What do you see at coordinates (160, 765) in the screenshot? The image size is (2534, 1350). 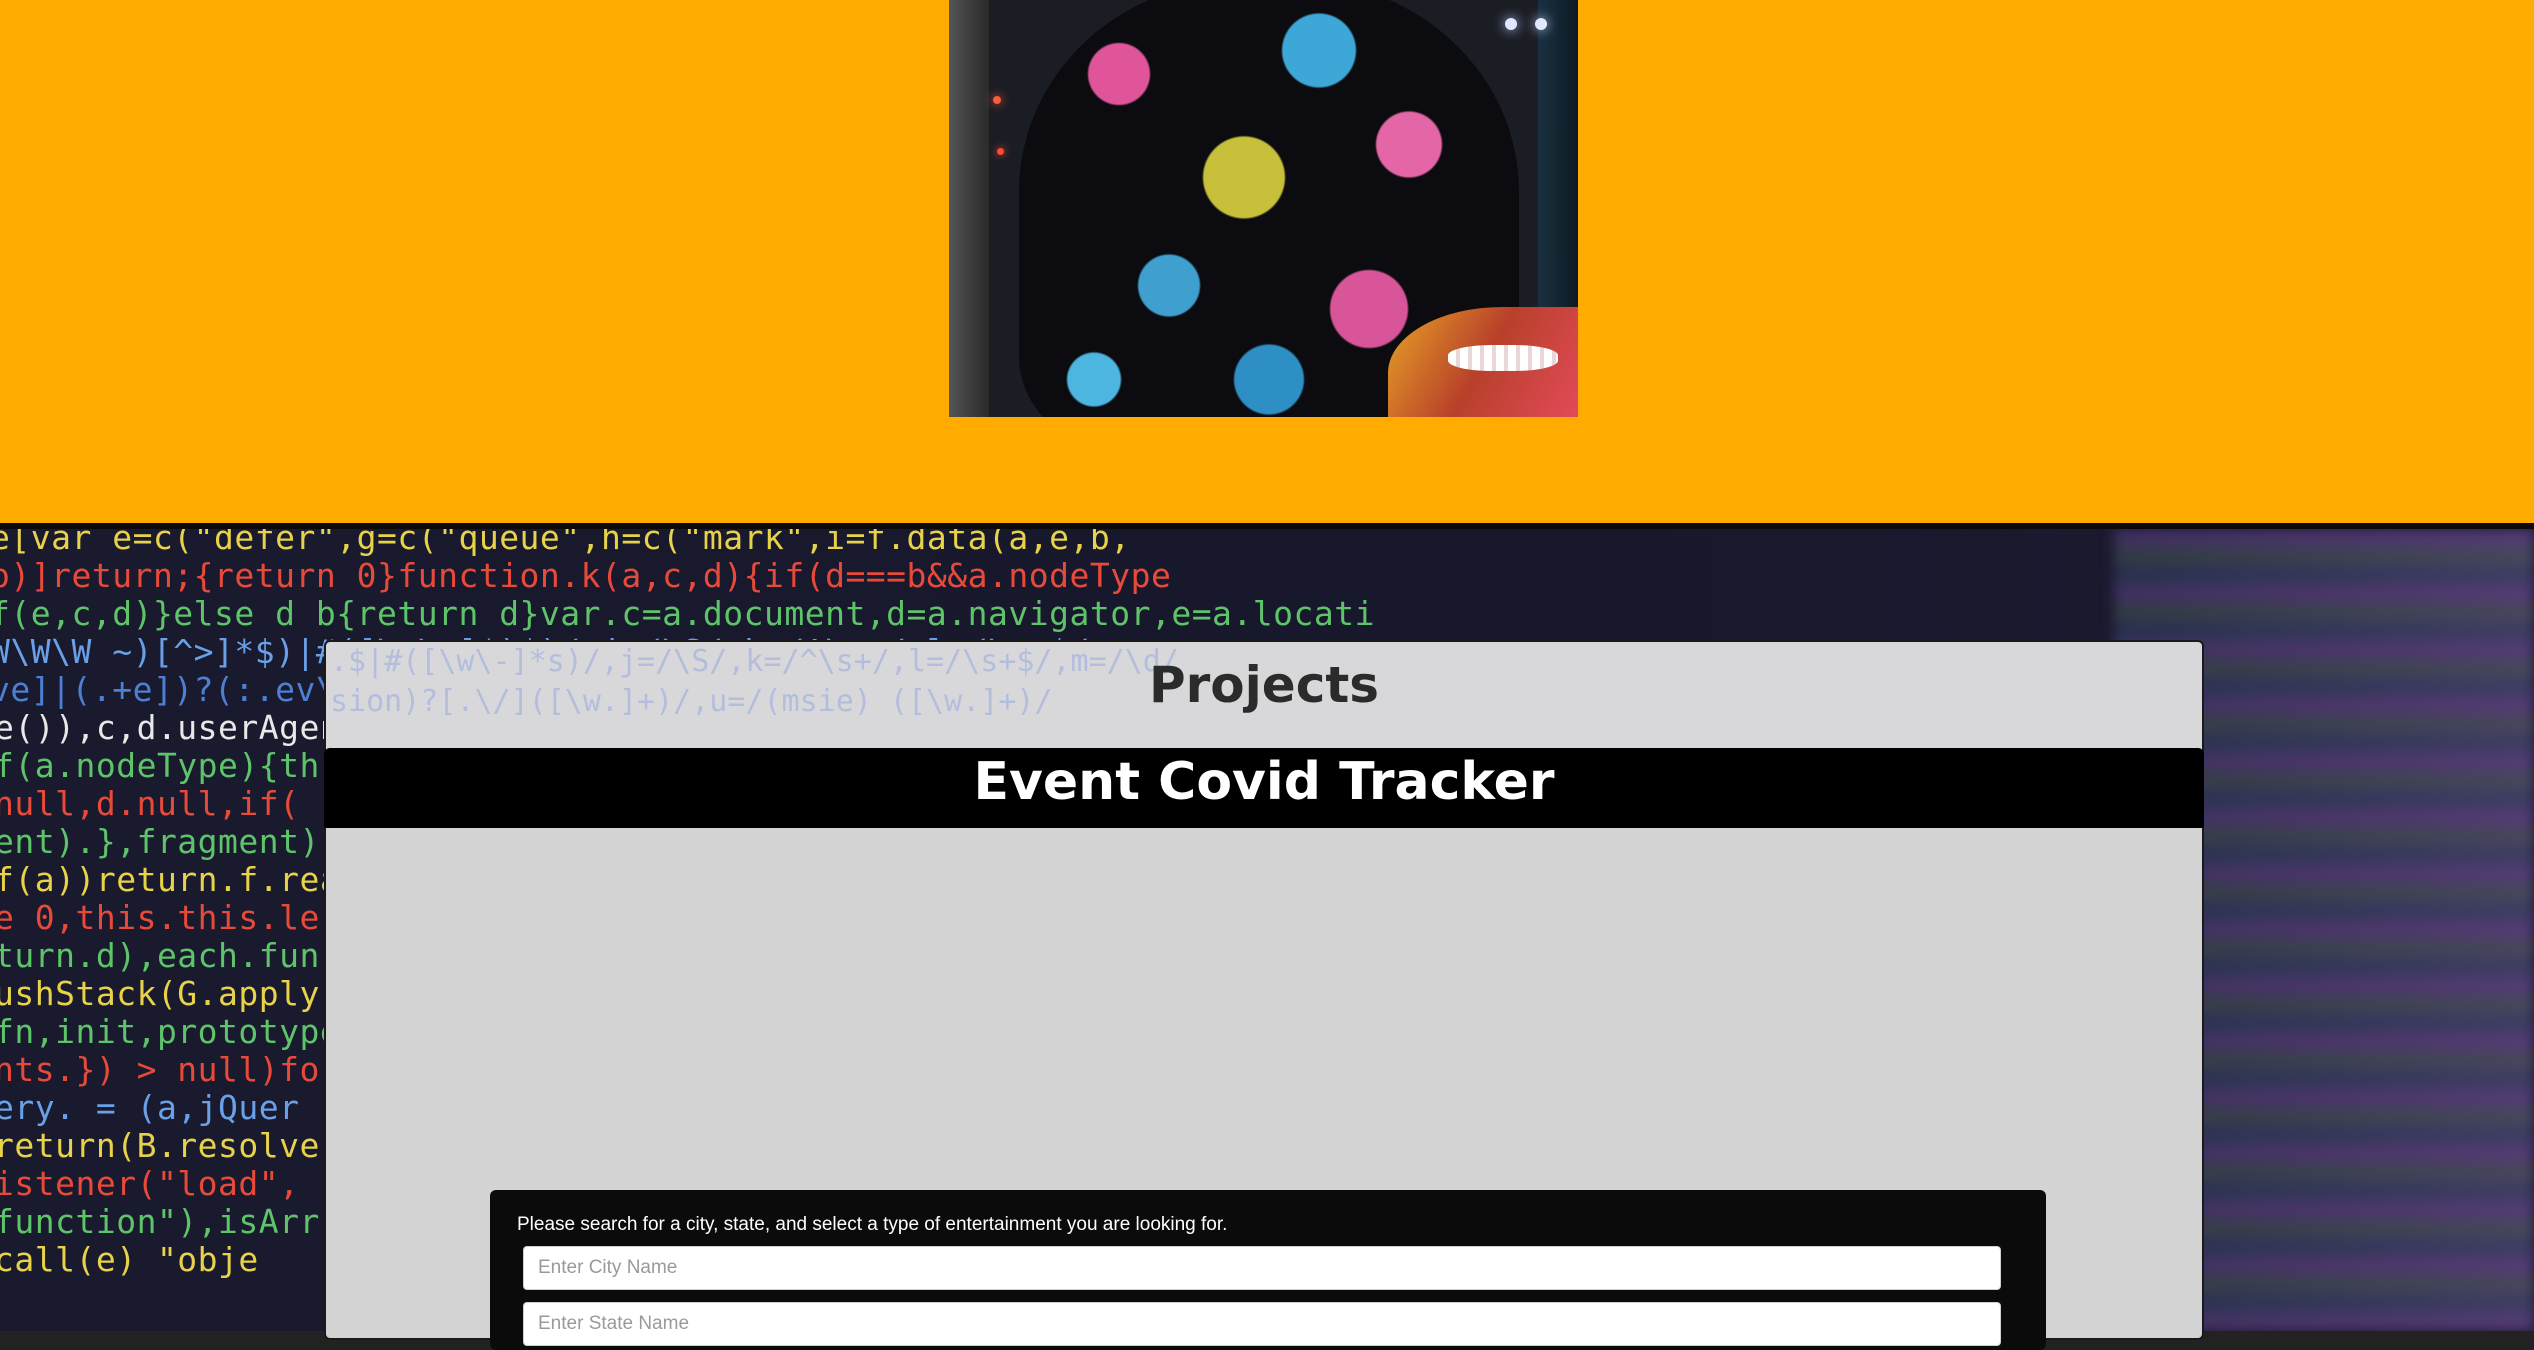 I see `code-background-line: f(a.nodeType){th` at bounding box center [160, 765].